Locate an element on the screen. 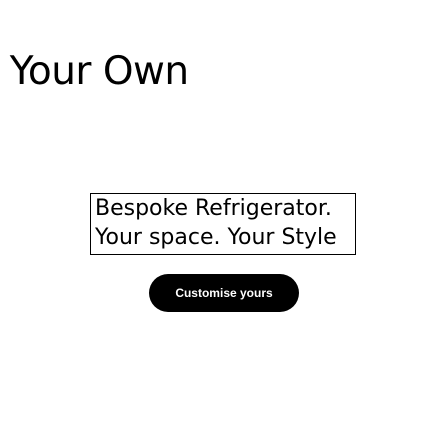 This screenshot has height=448, width=448. hero-heading-text: t Your Own is located at coordinates (94, 71).